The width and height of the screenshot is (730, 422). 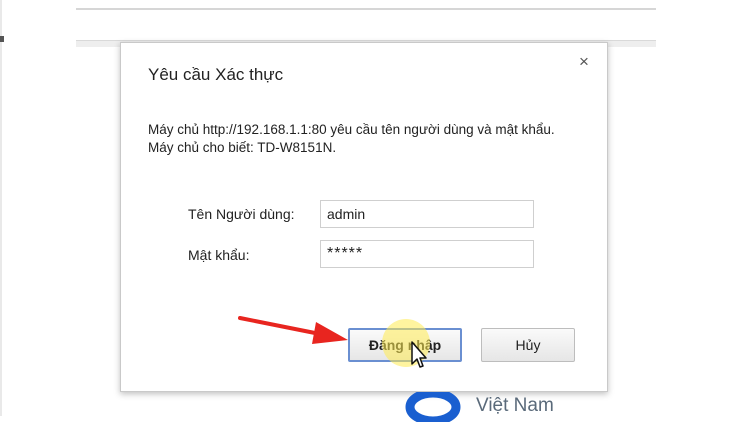 What do you see at coordinates (241, 214) in the screenshot?
I see `username-label: Tên Người dùng:` at bounding box center [241, 214].